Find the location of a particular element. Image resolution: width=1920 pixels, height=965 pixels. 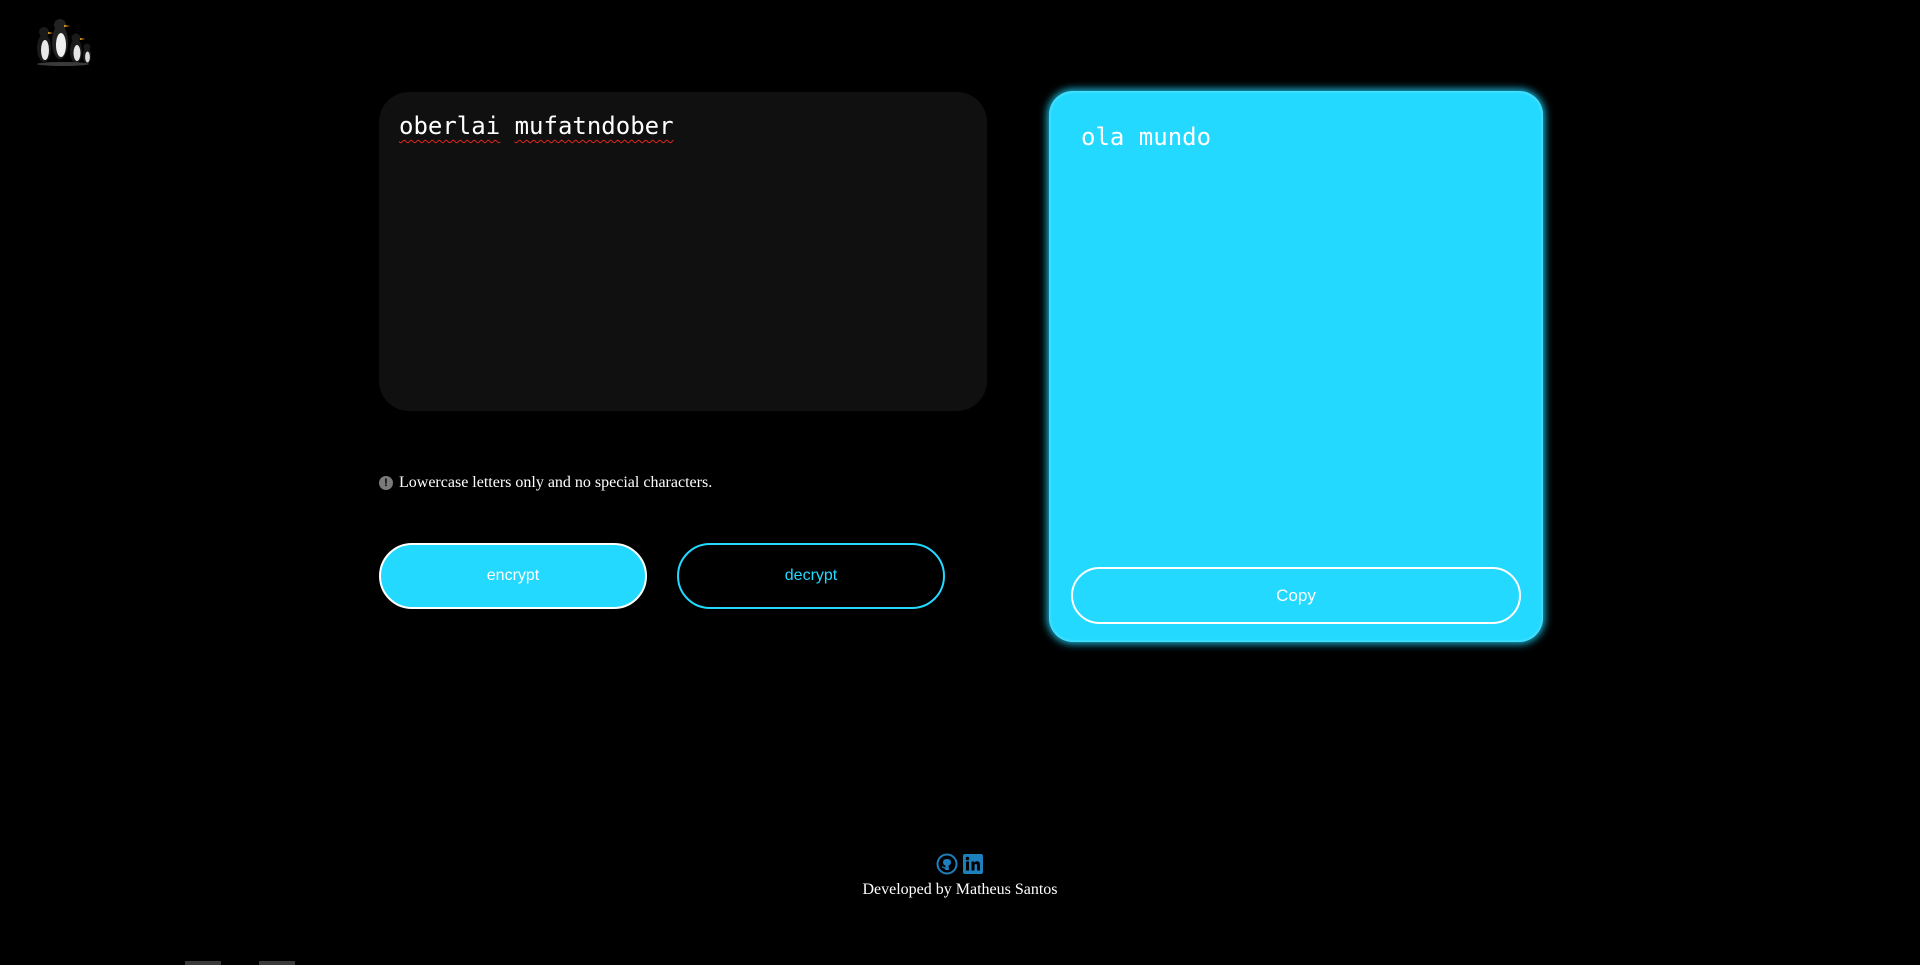

github-icon is located at coordinates (947, 864).